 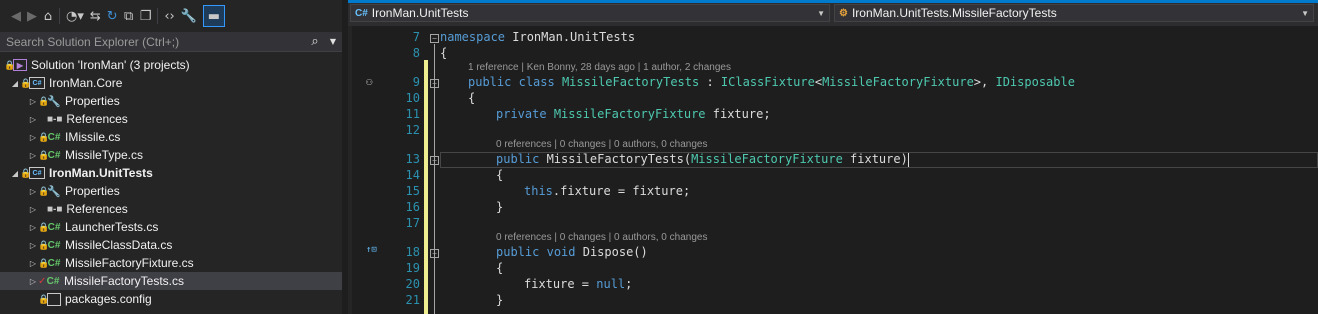 What do you see at coordinates (315, 41) in the screenshot?
I see `search-icon: ⌕` at bounding box center [315, 41].